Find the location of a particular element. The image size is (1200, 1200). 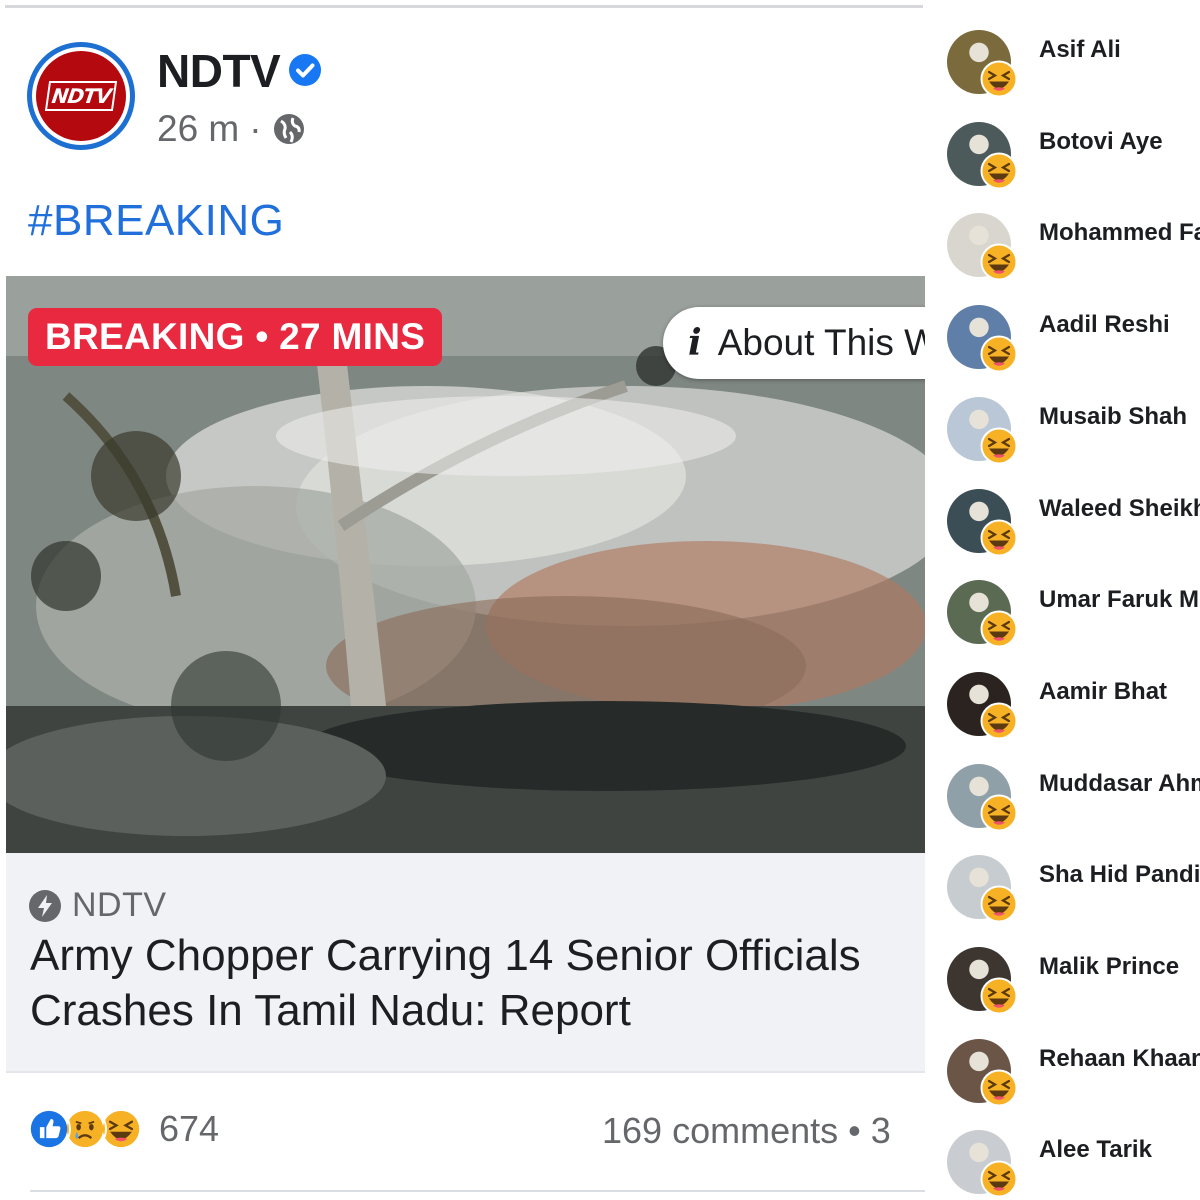

globe-icon is located at coordinates (288, 129).